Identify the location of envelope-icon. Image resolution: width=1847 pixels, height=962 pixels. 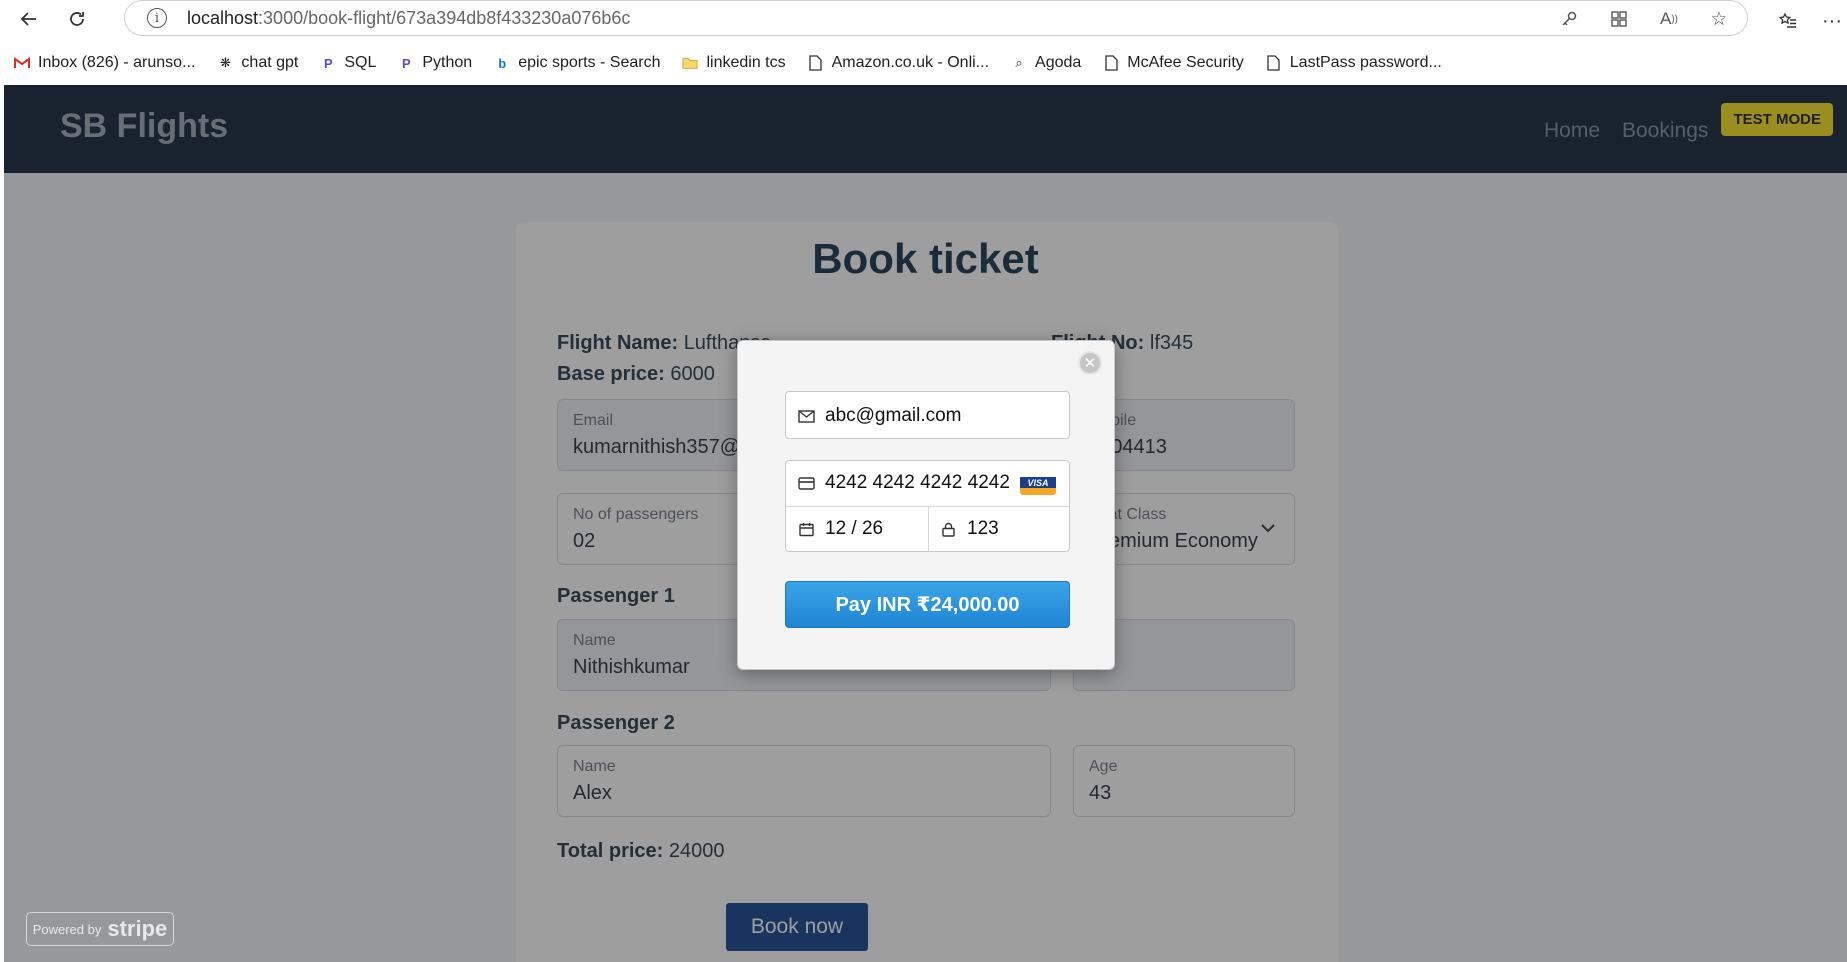
(806, 416).